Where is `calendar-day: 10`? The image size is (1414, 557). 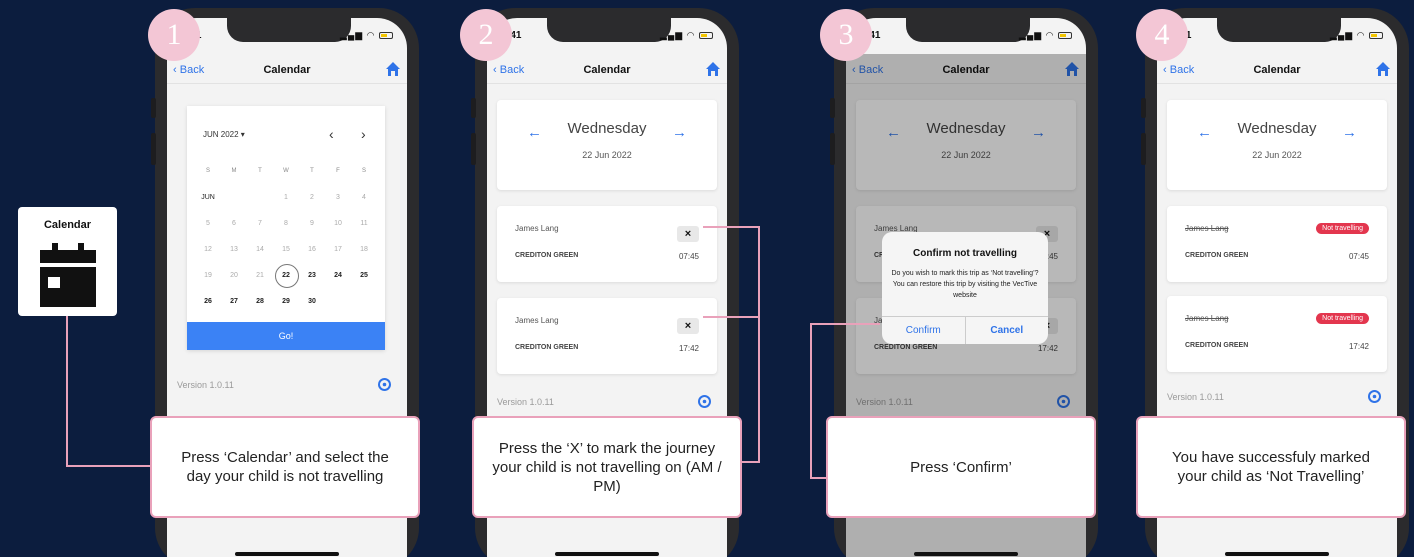 calendar-day: 10 is located at coordinates (338, 223).